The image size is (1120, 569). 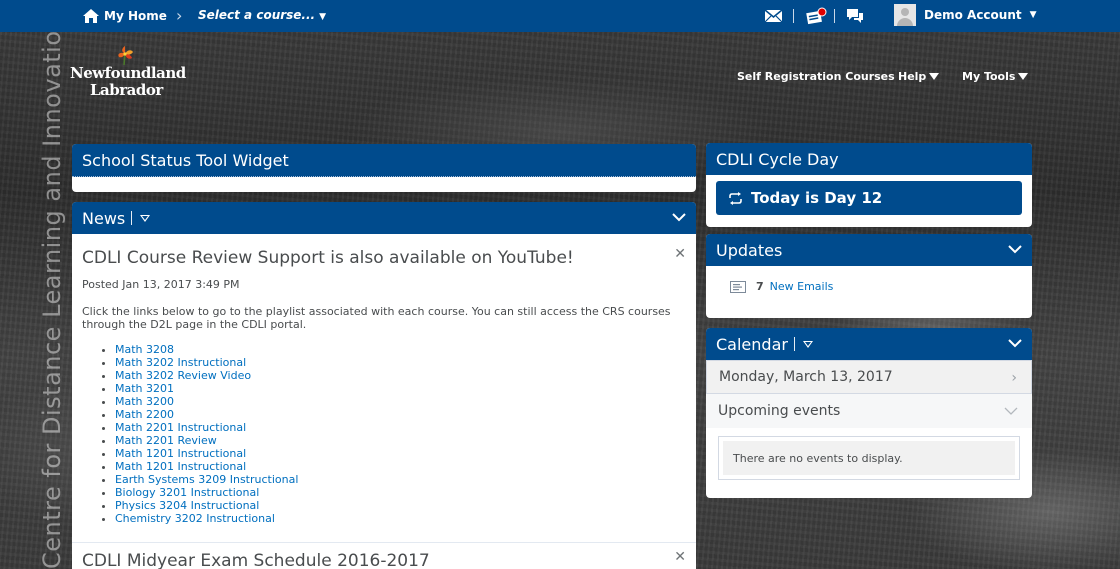 I want to click on account-name: Demo Account, so click(x=973, y=15).